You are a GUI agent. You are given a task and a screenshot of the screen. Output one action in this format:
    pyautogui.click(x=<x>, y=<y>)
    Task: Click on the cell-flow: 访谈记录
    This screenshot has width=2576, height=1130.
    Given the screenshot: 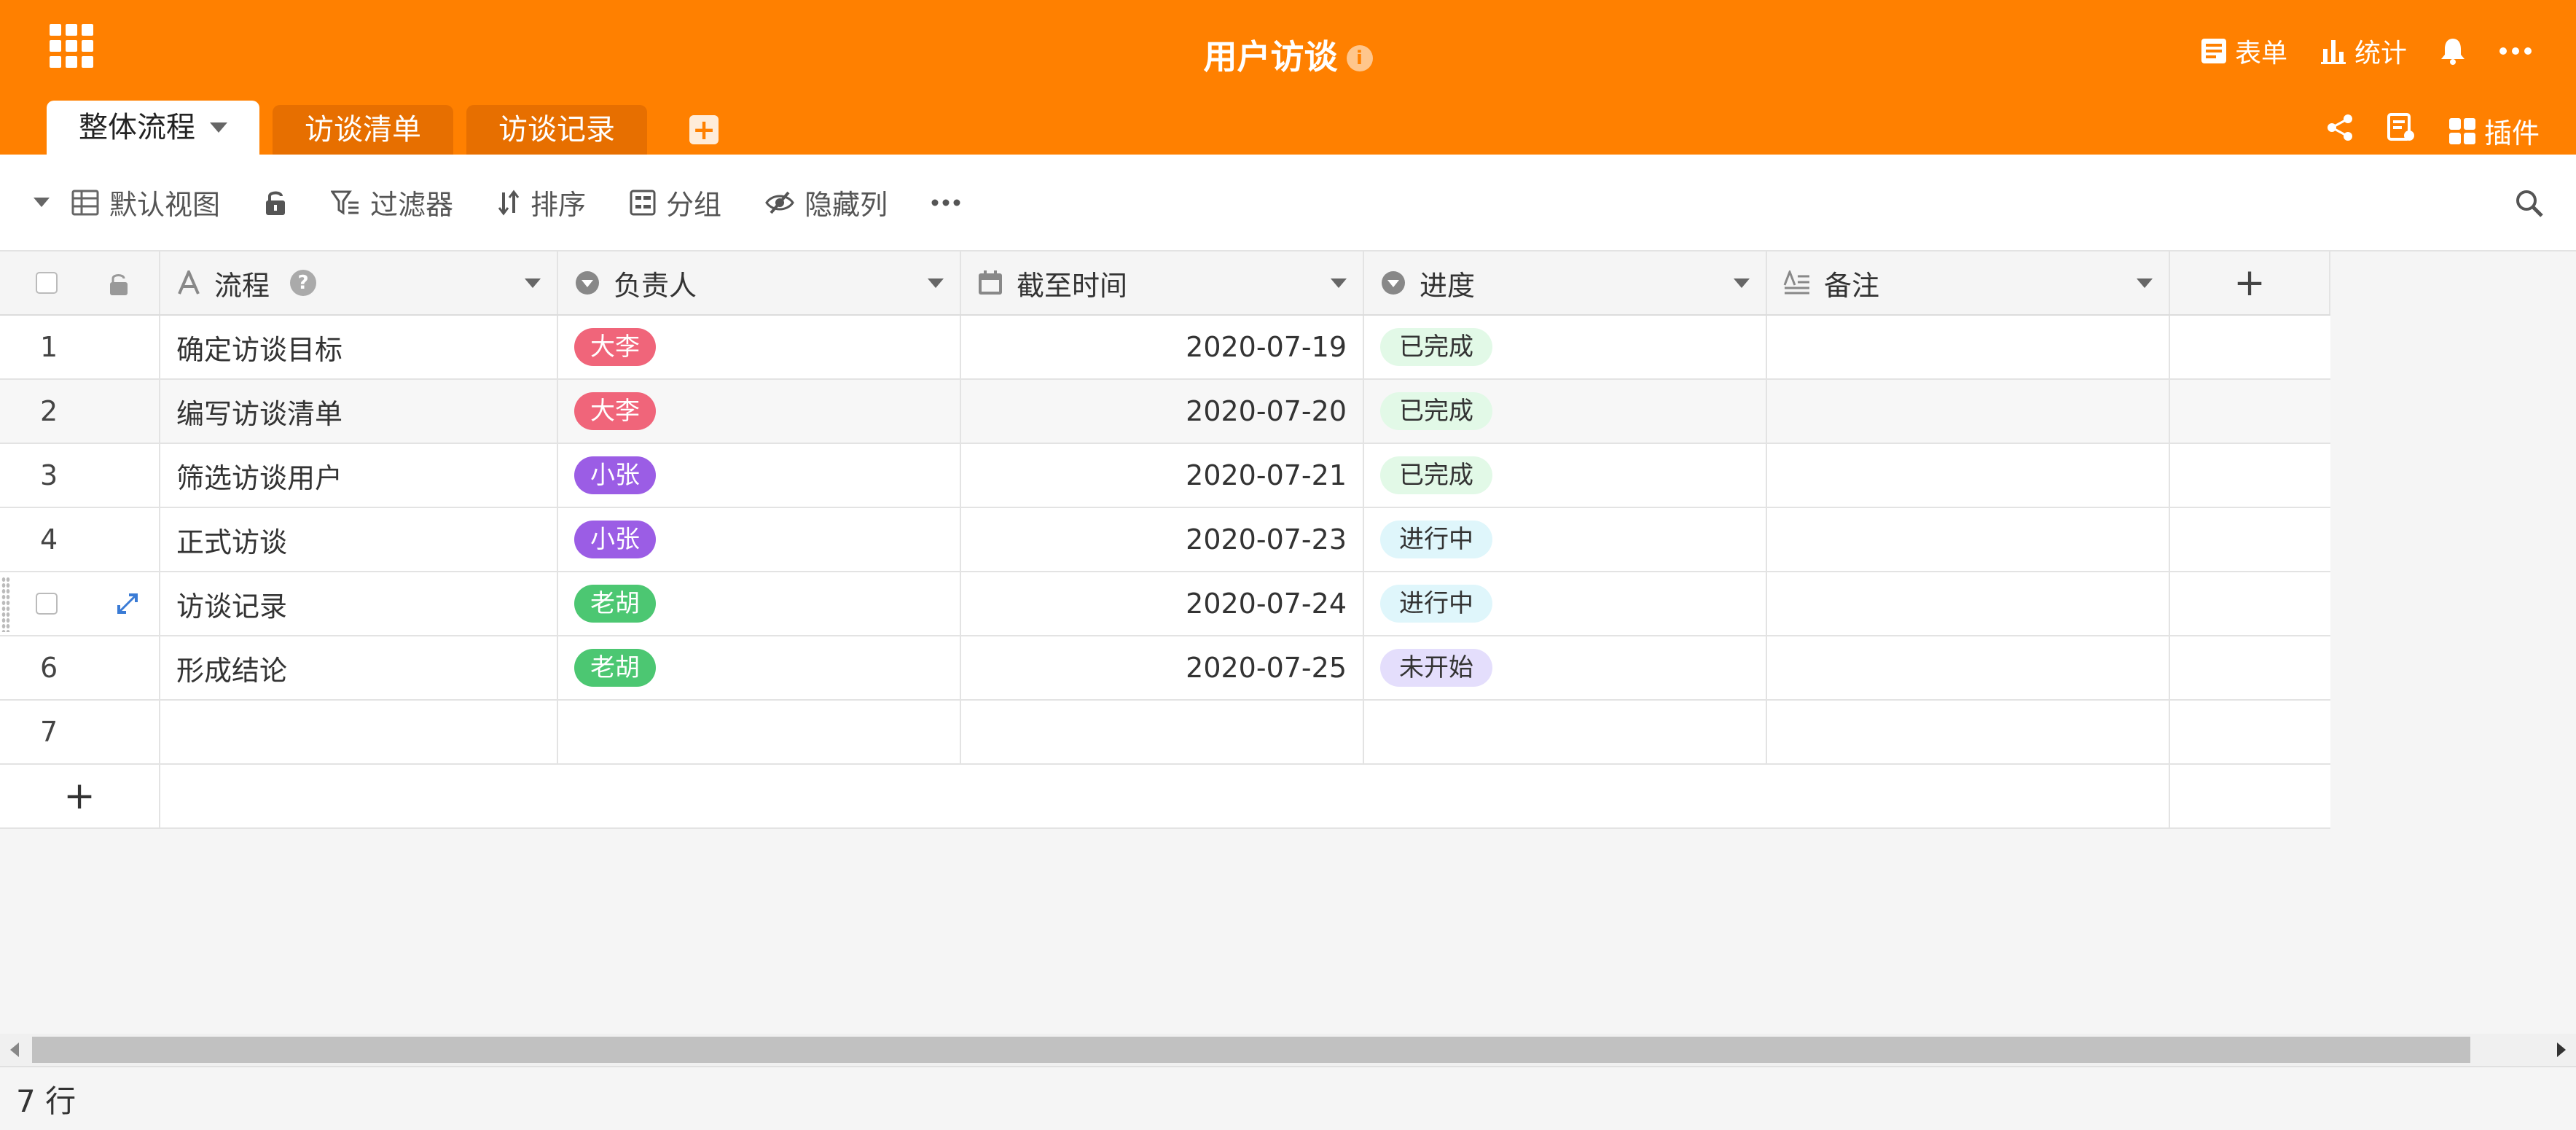 What is the action you would take?
    pyautogui.click(x=359, y=603)
    